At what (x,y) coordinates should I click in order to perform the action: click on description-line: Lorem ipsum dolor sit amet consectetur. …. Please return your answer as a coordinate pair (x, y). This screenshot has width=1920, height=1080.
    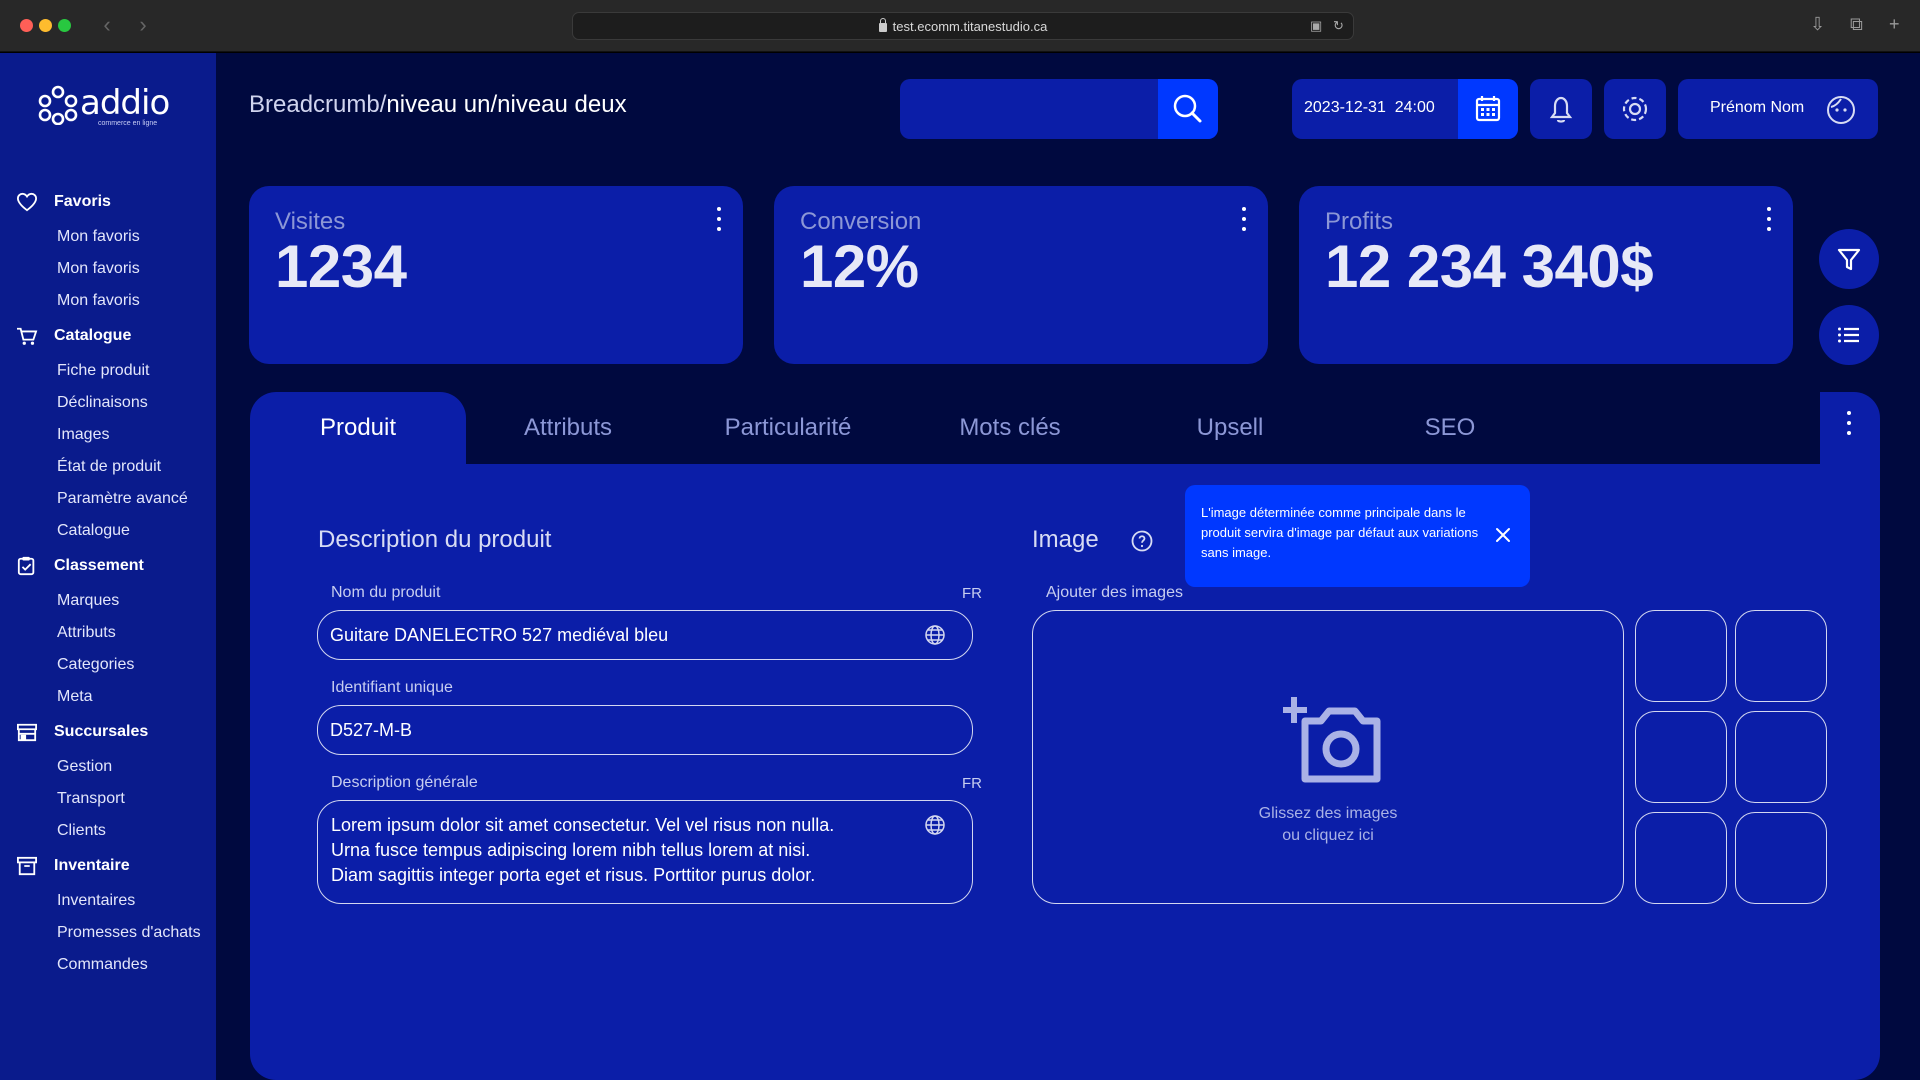
    Looking at the image, I should click on (583, 825).